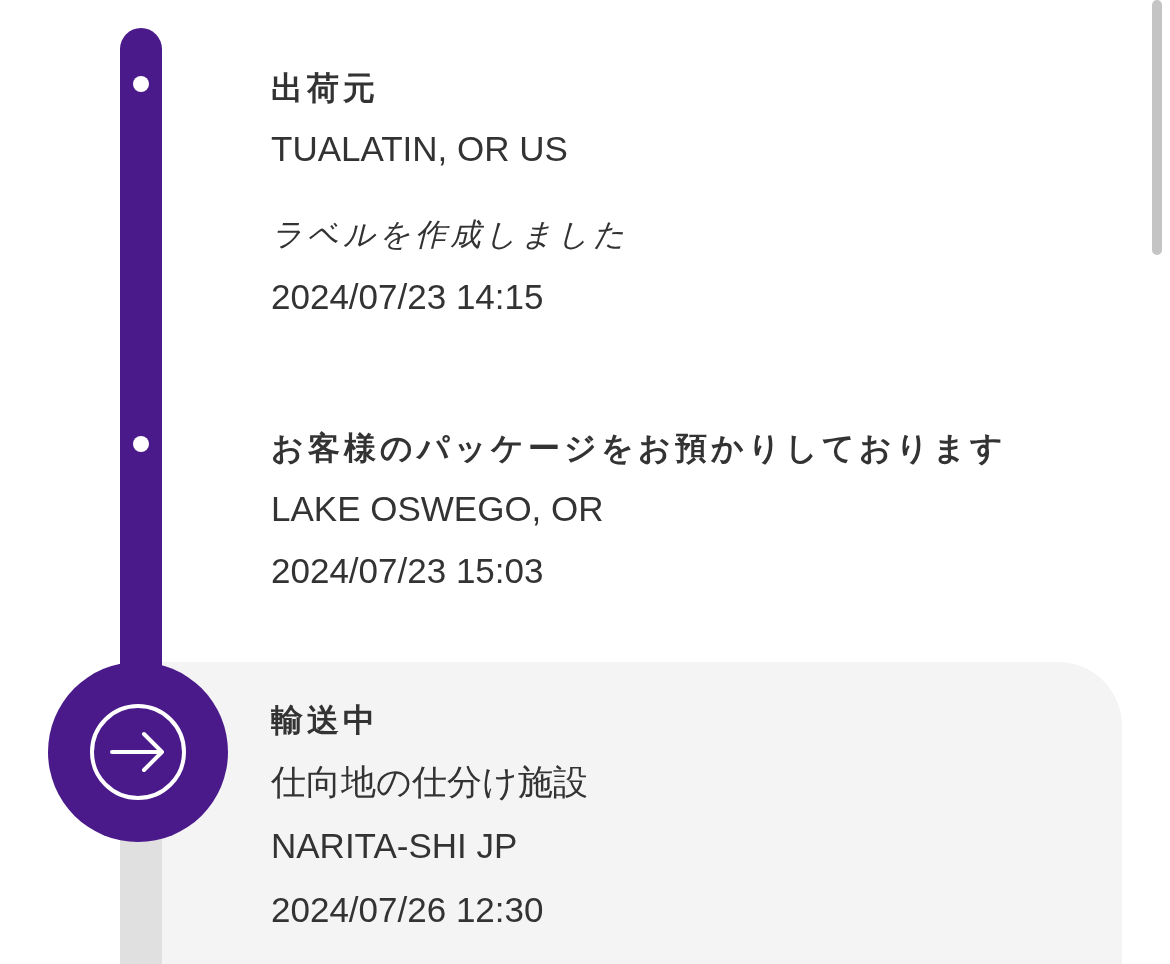 This screenshot has height=964, width=1170. Describe the element at coordinates (395, 846) in the screenshot. I see `event-location: NARITA-SHI JP` at that location.